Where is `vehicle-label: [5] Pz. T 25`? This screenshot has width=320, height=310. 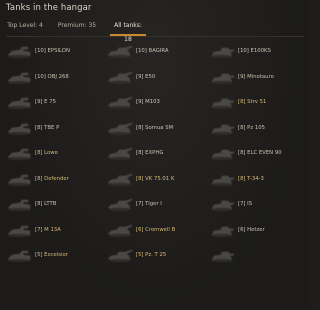
vehicle-label: [5] Pz. T 25 is located at coordinates (151, 255).